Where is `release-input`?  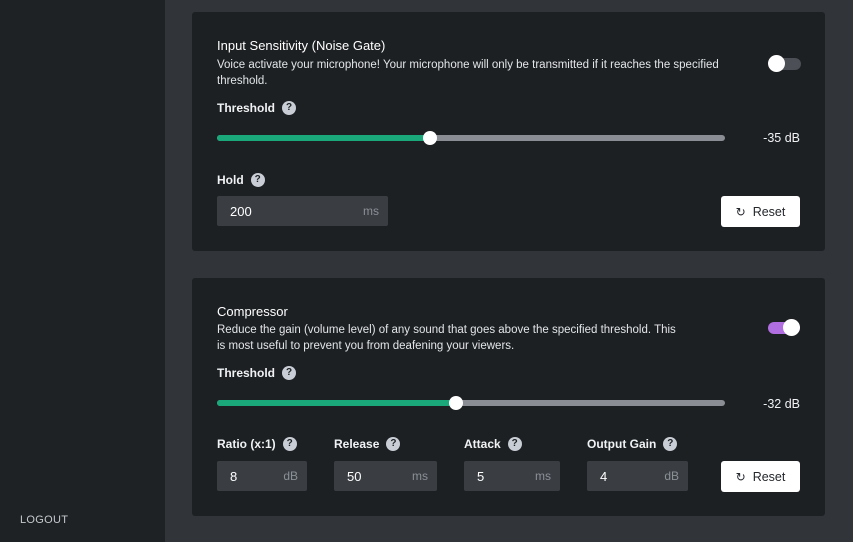 release-input is located at coordinates (371, 476).